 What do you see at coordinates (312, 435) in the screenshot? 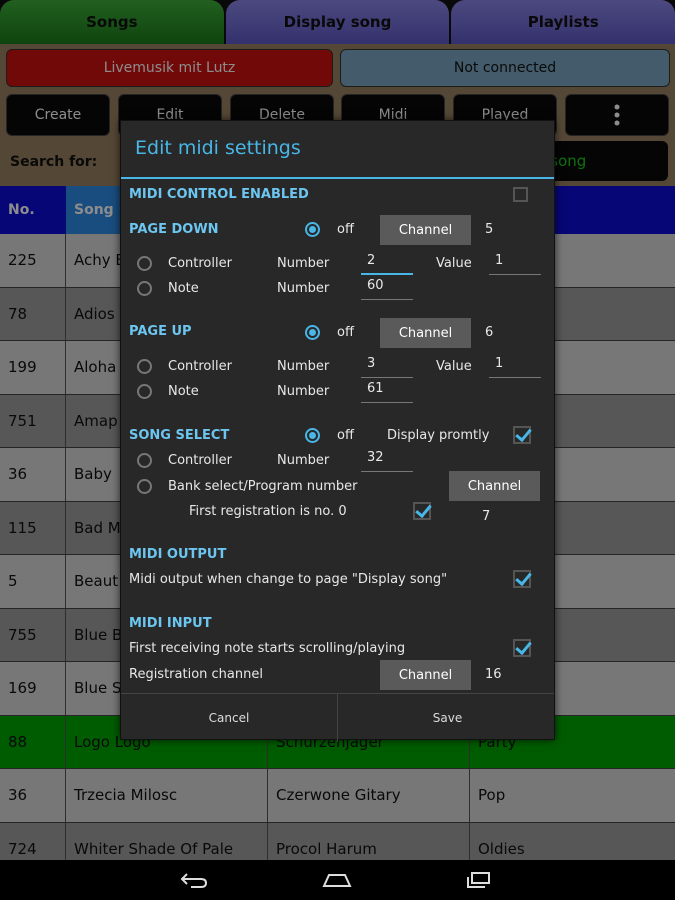
I see `song-select-off-radio` at bounding box center [312, 435].